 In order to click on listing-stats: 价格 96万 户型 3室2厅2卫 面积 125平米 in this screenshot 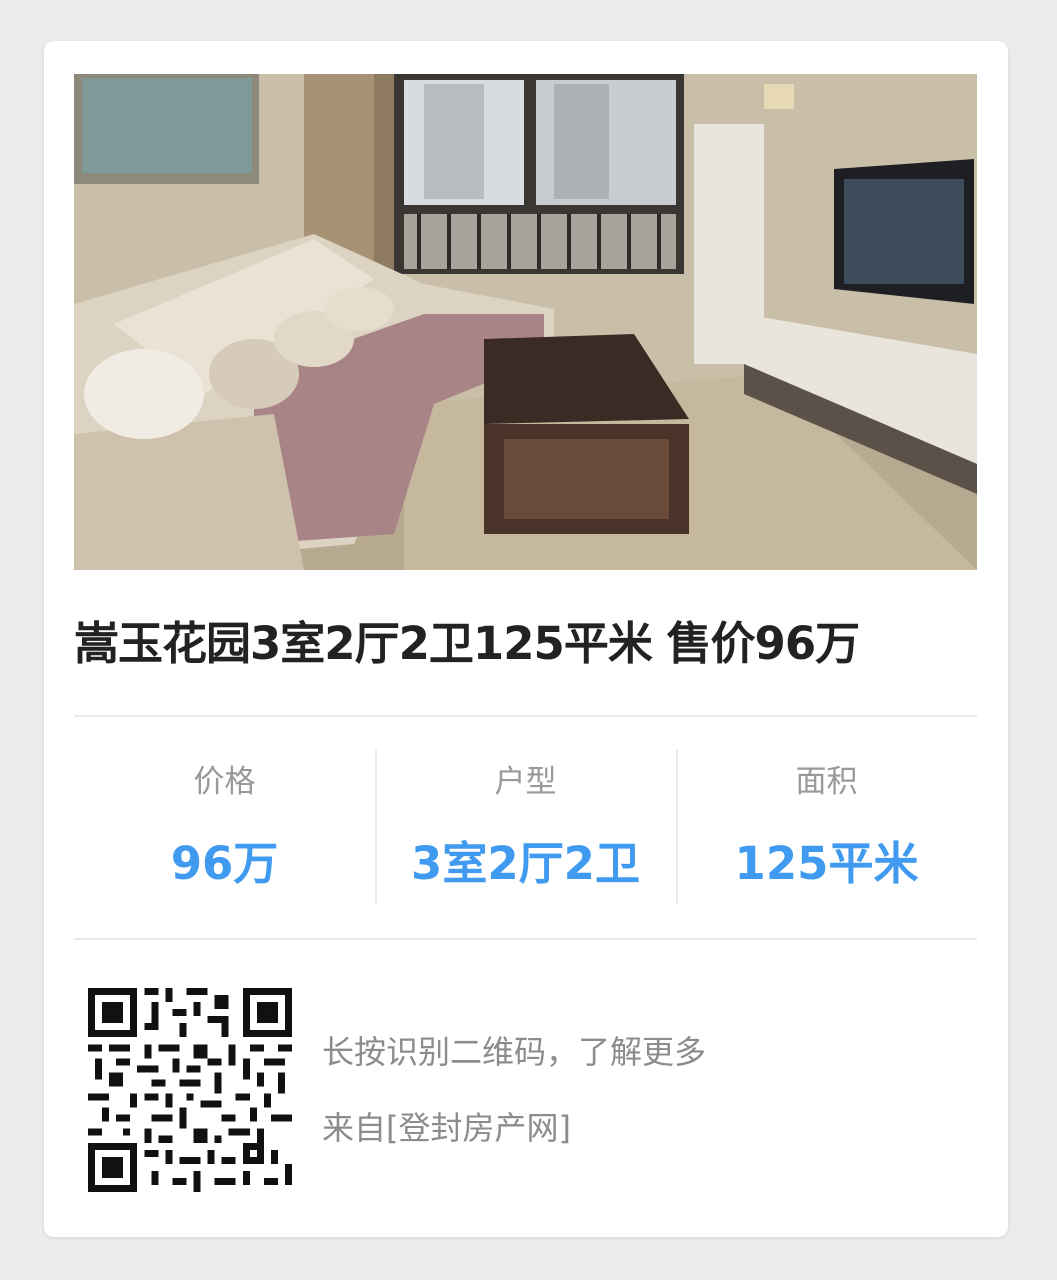, I will do `click(525, 827)`.